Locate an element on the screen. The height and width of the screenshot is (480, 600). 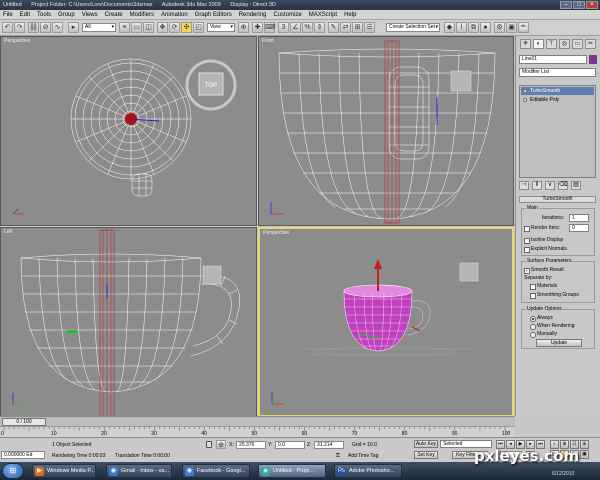
select-rotate-icon: ⟳ is located at coordinates (174, 27).